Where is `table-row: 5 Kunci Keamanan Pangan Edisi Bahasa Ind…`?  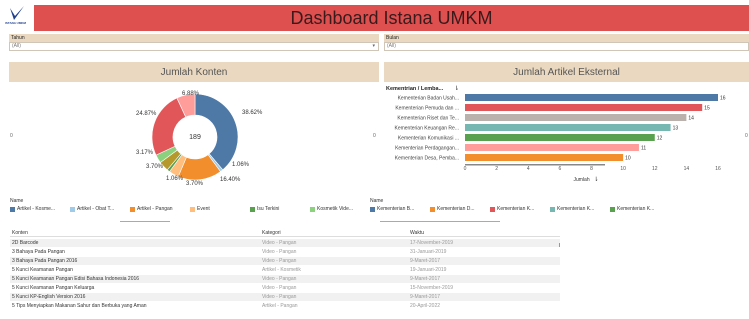 table-row: 5 Kunci Keamanan Pangan Edisi Bahasa Ind… is located at coordinates (285, 279).